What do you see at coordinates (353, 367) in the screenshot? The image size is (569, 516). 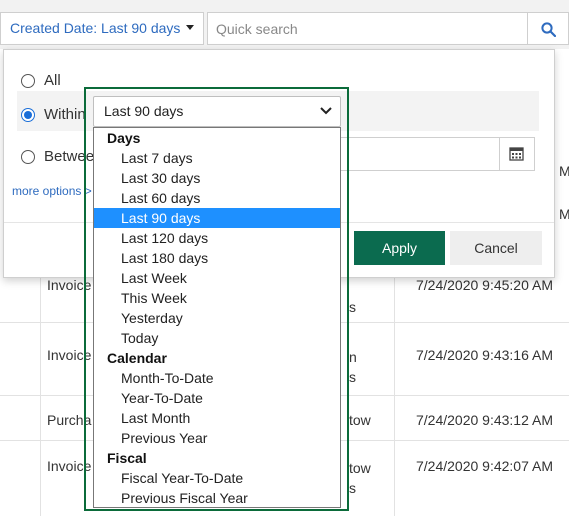 I see `row-status-cell: n s` at bounding box center [353, 367].